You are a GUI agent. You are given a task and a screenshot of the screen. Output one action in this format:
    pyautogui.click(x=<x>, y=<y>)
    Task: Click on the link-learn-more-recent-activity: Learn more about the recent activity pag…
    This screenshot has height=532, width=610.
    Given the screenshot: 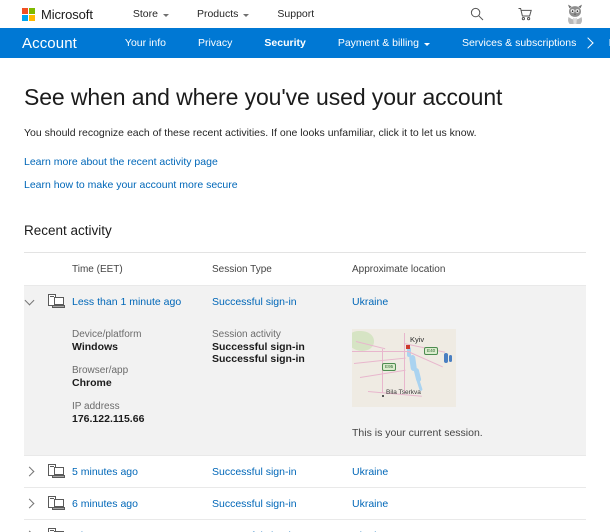 What is the action you would take?
    pyautogui.click(x=305, y=162)
    